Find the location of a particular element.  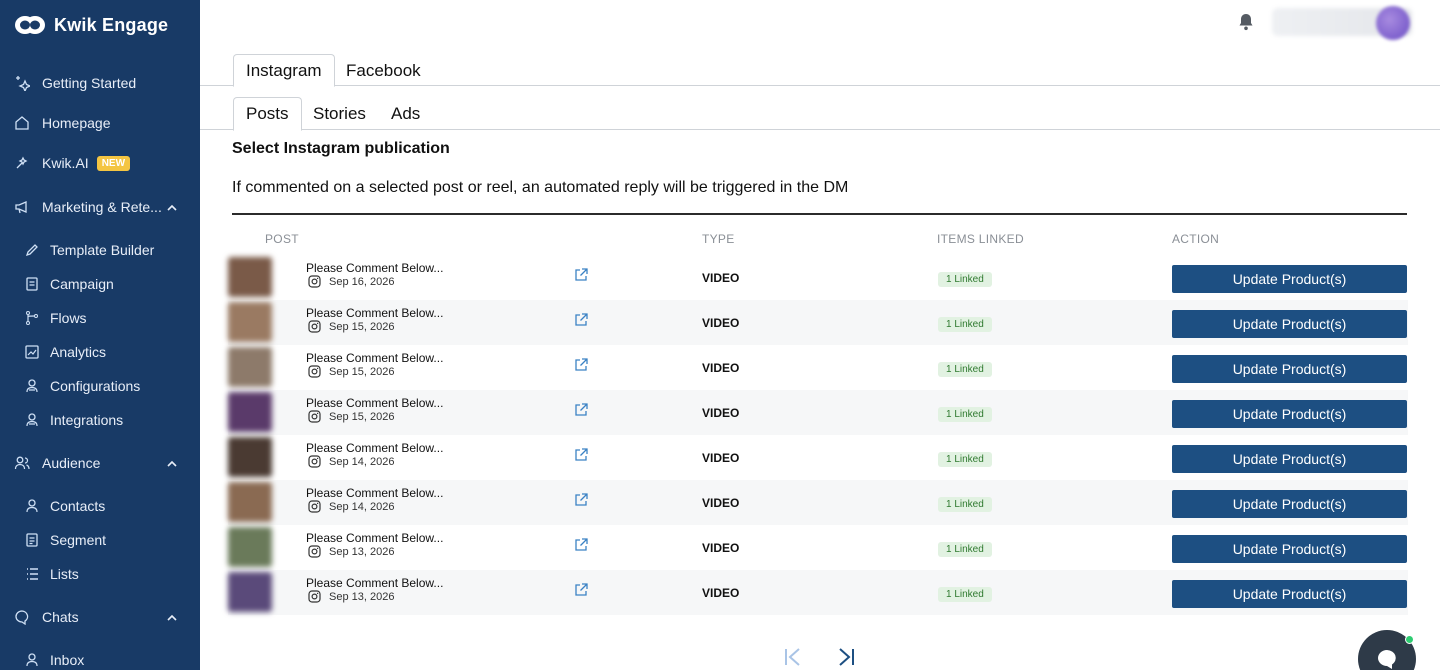

post-date: Sep 13, 2026 is located at coordinates (362, 596).